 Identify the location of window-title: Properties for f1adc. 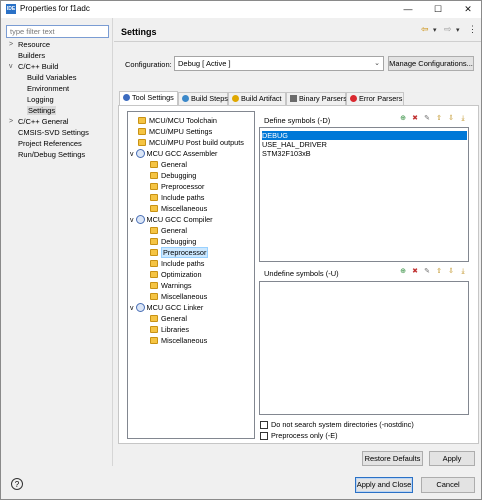
(55, 8).